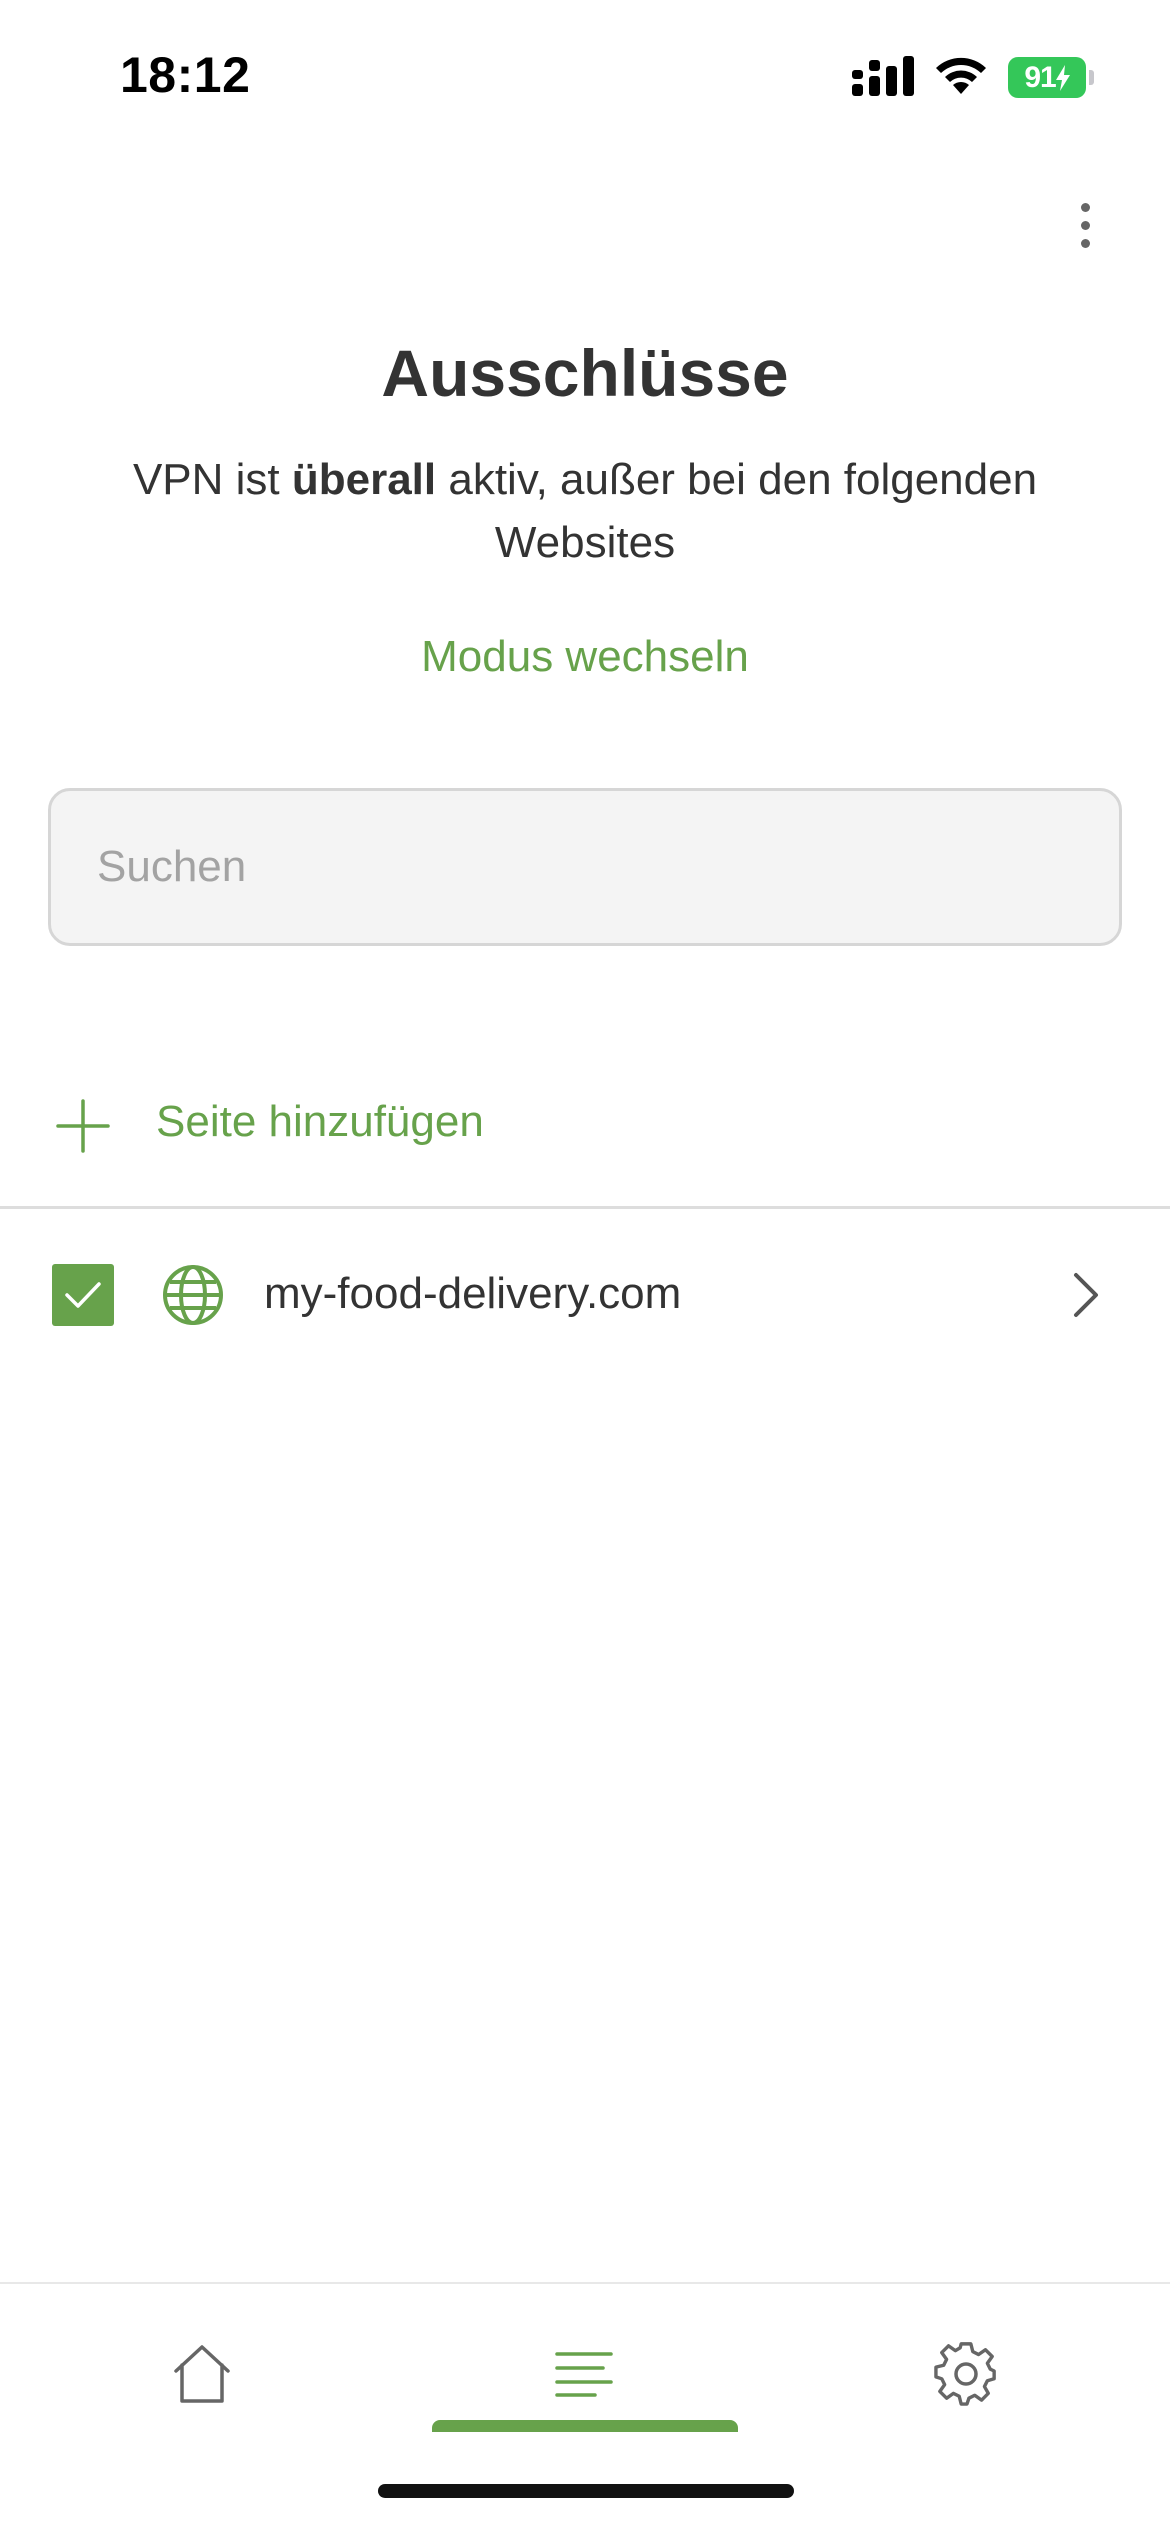 The image size is (1170, 2532). What do you see at coordinates (1062, 77) in the screenshot?
I see `bolt-icon` at bounding box center [1062, 77].